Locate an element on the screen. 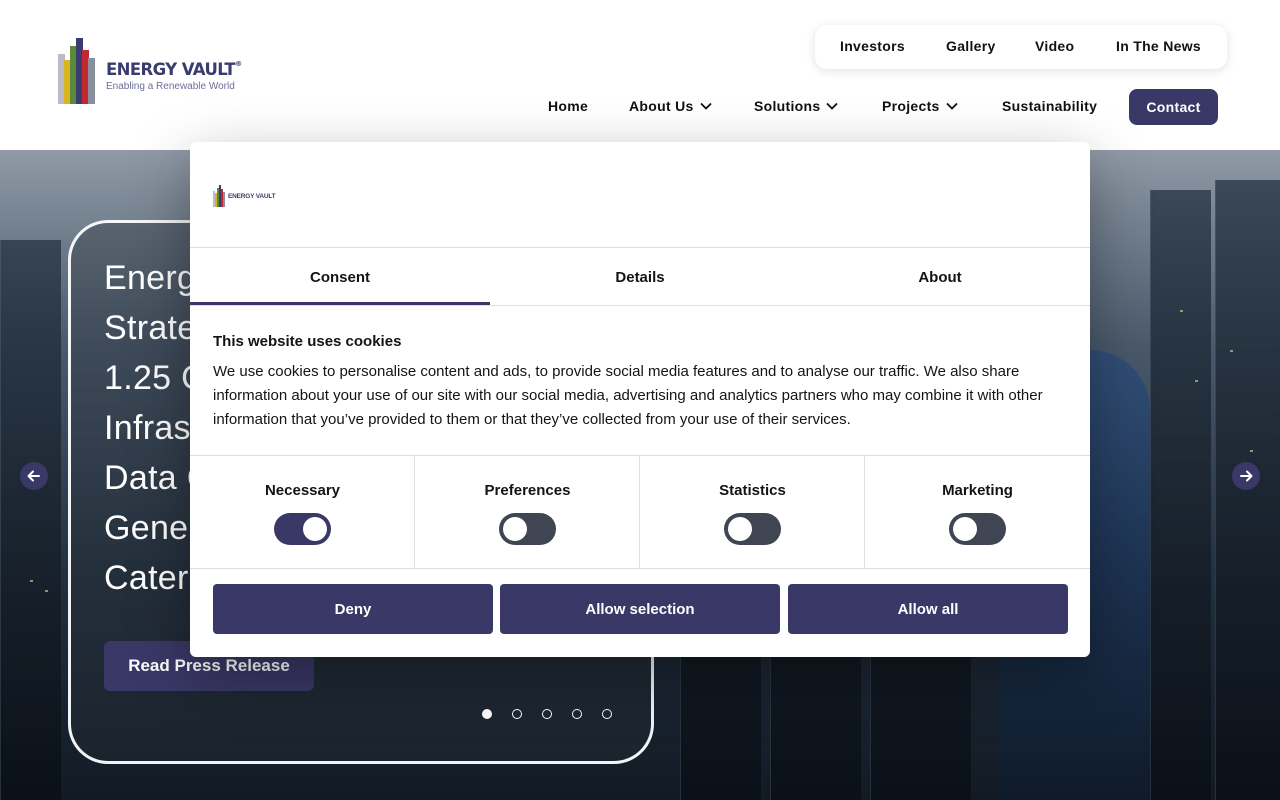 This screenshot has width=1280, height=800. preferences-toggle is located at coordinates (527, 529).